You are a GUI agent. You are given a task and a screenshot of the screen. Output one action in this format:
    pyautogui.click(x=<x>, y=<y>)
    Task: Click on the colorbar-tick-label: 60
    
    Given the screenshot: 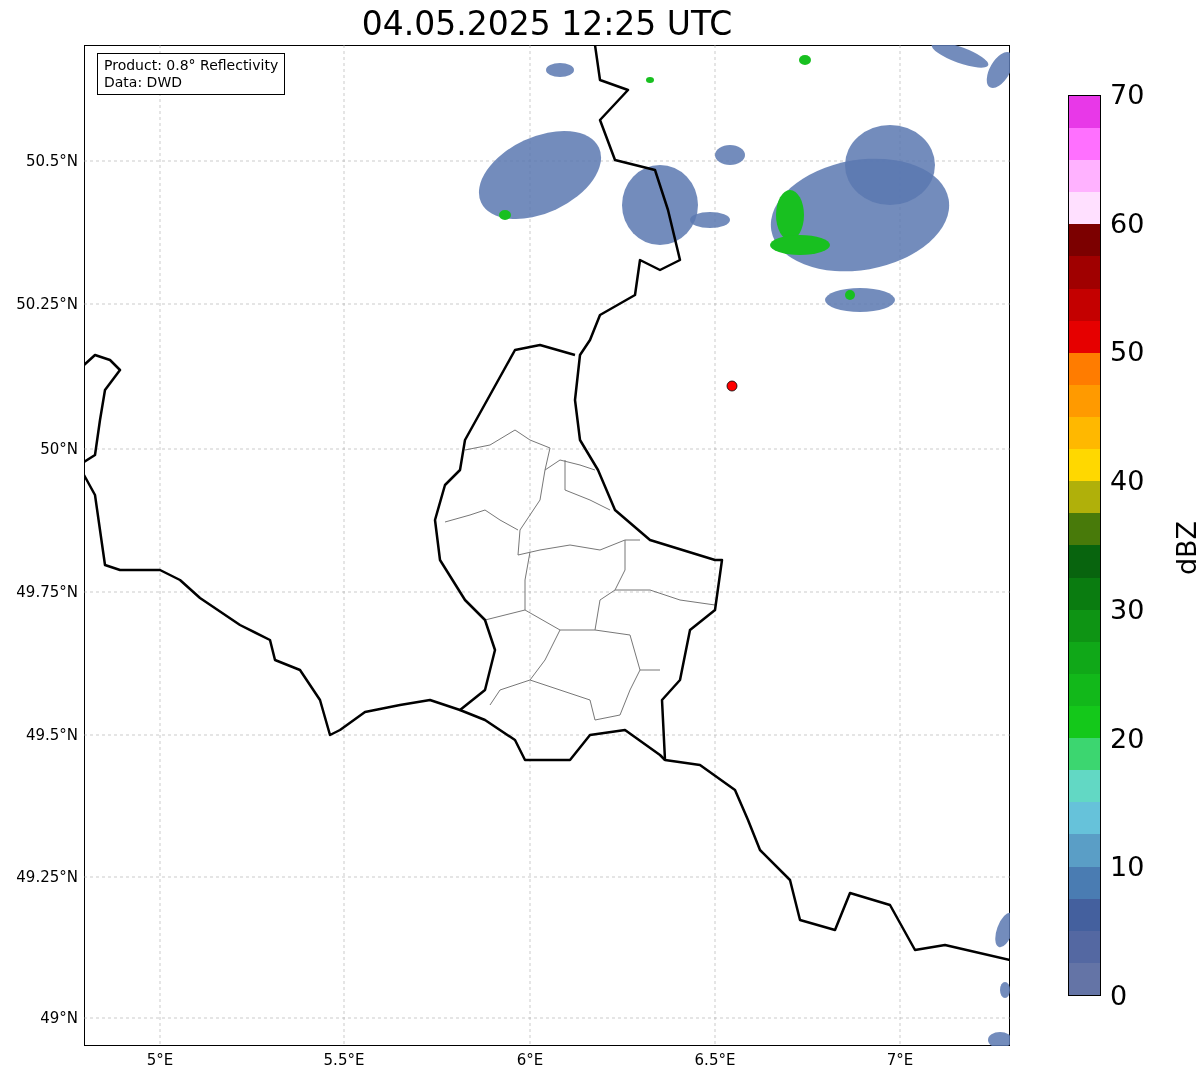 What is the action you would take?
    pyautogui.click(x=1127, y=223)
    